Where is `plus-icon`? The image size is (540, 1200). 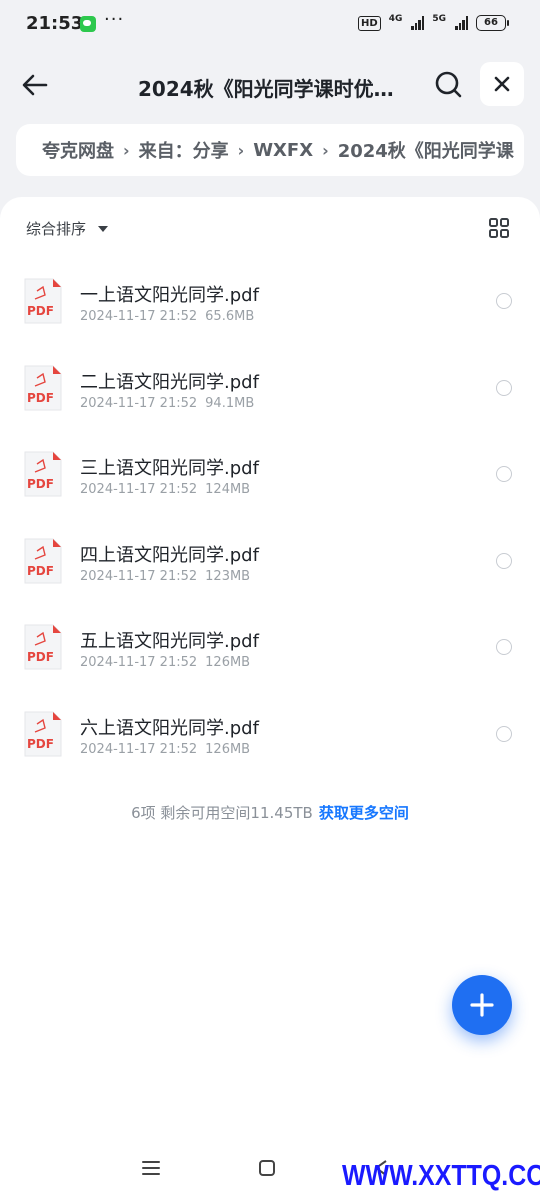
plus-icon is located at coordinates (482, 1005).